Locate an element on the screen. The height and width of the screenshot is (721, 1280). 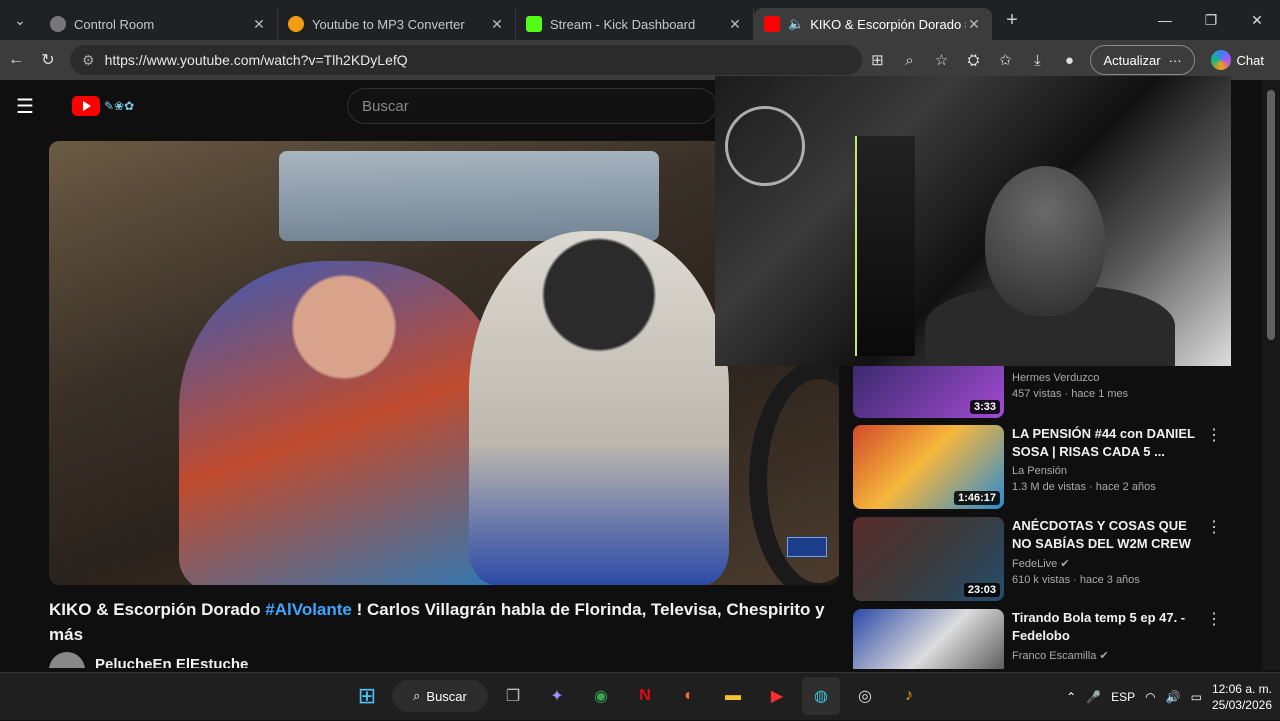
duration-badge: 1:46:17 is located at coordinates (977, 498).